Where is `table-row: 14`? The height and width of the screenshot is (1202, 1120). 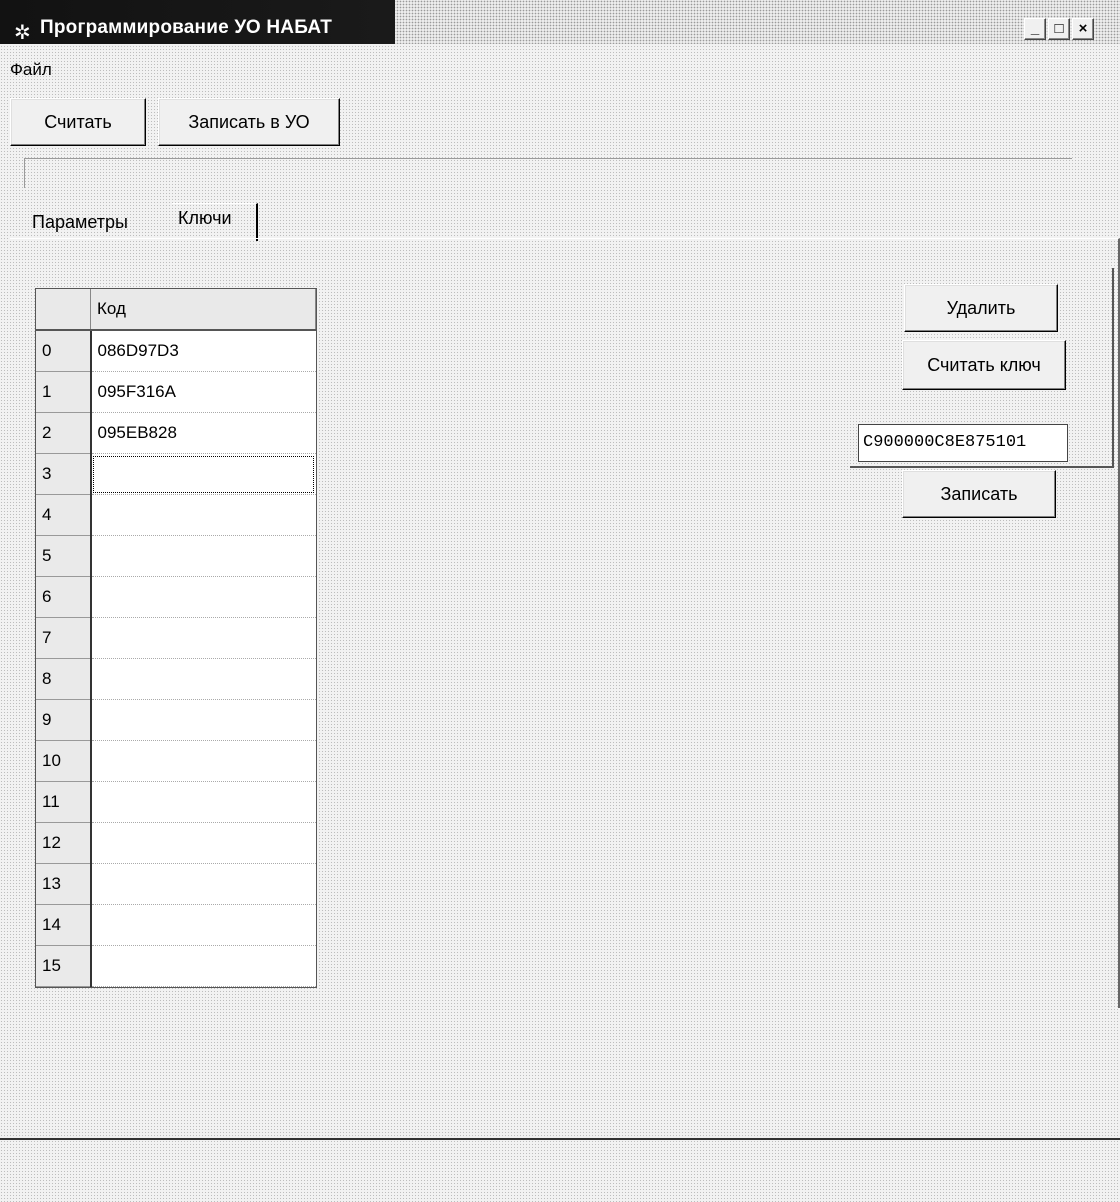
table-row: 14 is located at coordinates (176, 925).